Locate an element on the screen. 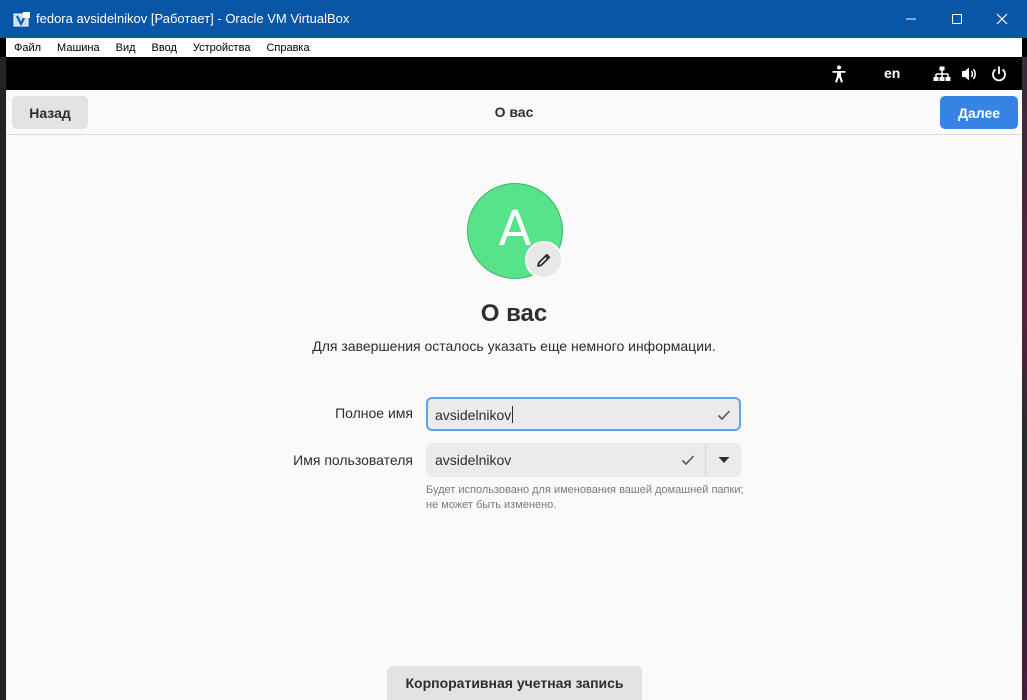 The image size is (1027, 700). menu-machine: Машина is located at coordinates (78, 48).